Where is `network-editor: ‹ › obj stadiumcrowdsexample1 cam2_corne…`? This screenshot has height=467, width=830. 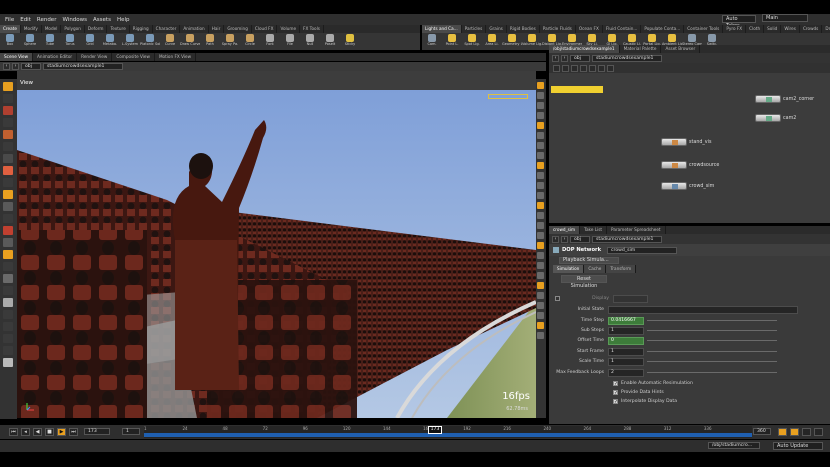
network-editor: ‹ › obj stadiumcrowdsexample1 cam2_corne… is located at coordinates (689, 138).